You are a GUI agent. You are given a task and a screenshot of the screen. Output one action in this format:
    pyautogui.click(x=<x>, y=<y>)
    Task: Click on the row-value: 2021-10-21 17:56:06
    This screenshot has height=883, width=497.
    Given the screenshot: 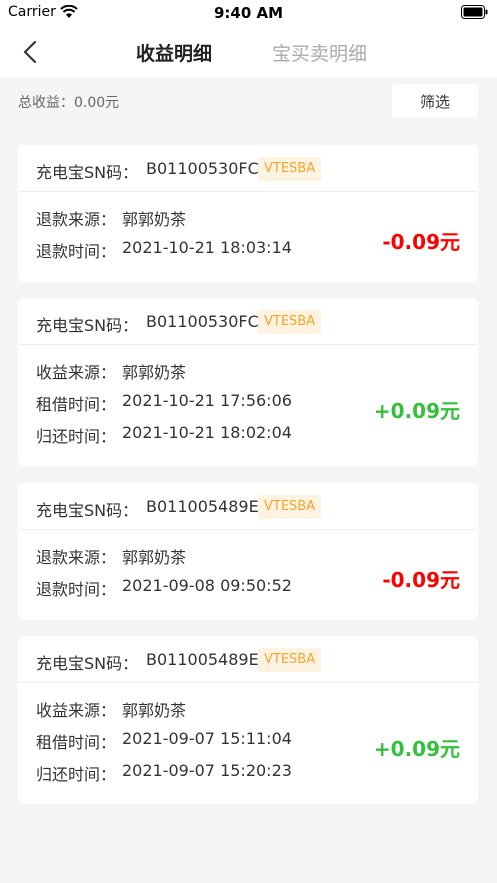 What is the action you would take?
    pyautogui.click(x=207, y=400)
    